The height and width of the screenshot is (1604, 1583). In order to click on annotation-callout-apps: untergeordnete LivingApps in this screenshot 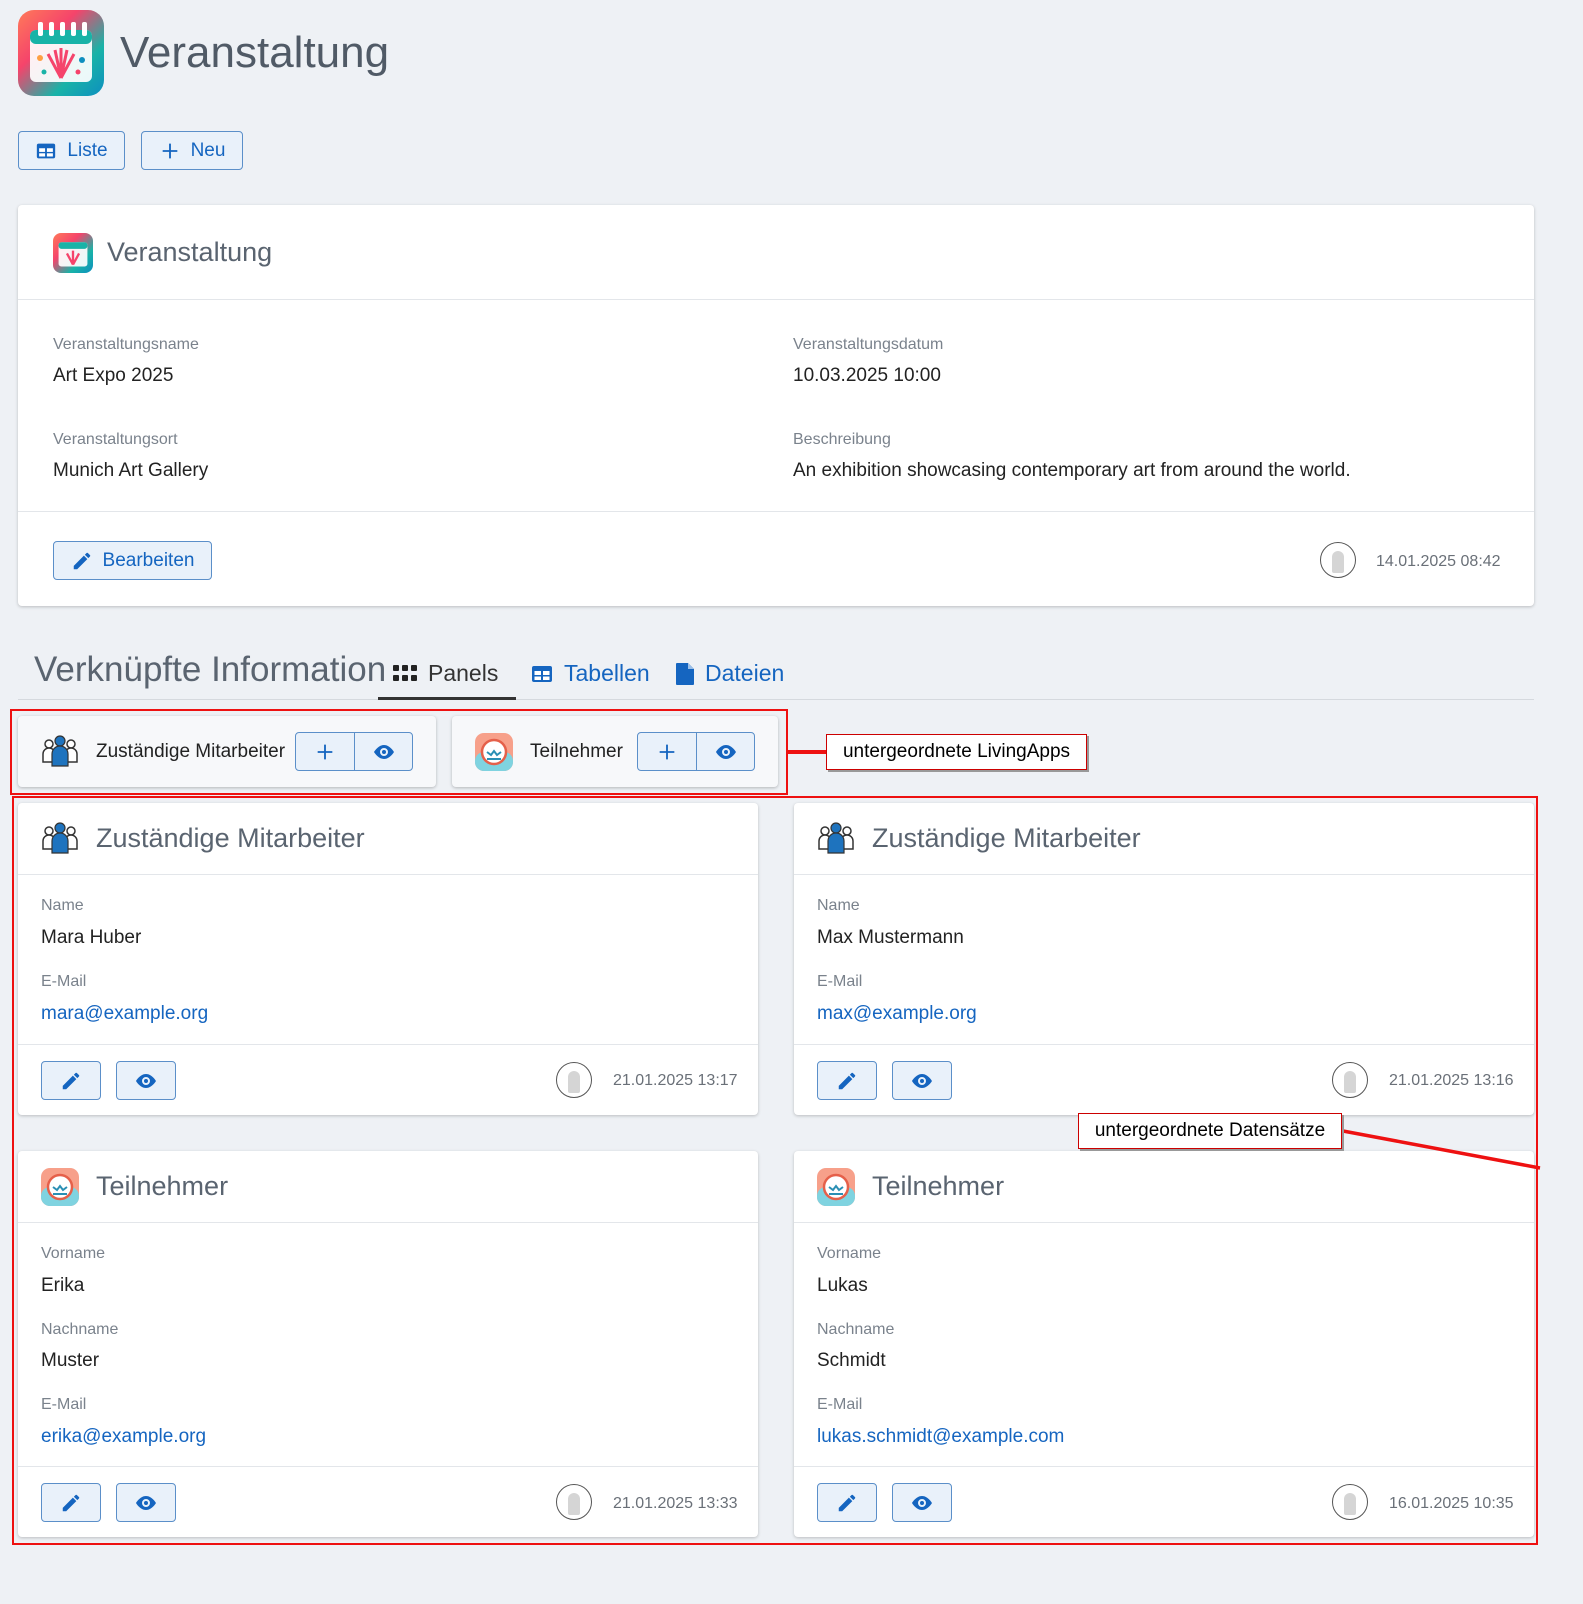, I will do `click(956, 752)`.